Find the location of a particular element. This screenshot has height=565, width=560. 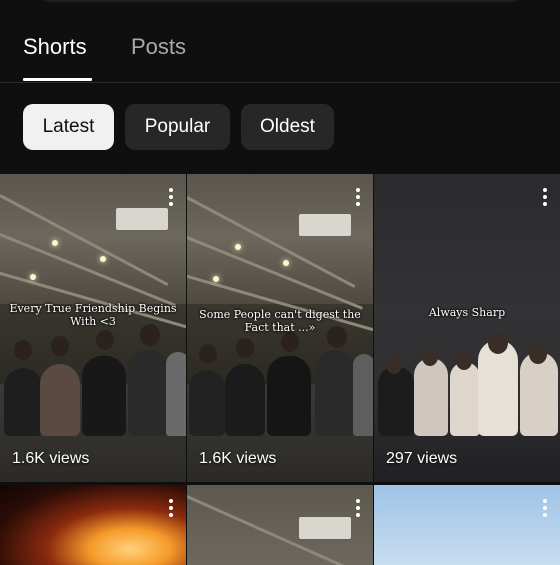

sort-chips: Latest Popular Oldest is located at coordinates (280, 128).